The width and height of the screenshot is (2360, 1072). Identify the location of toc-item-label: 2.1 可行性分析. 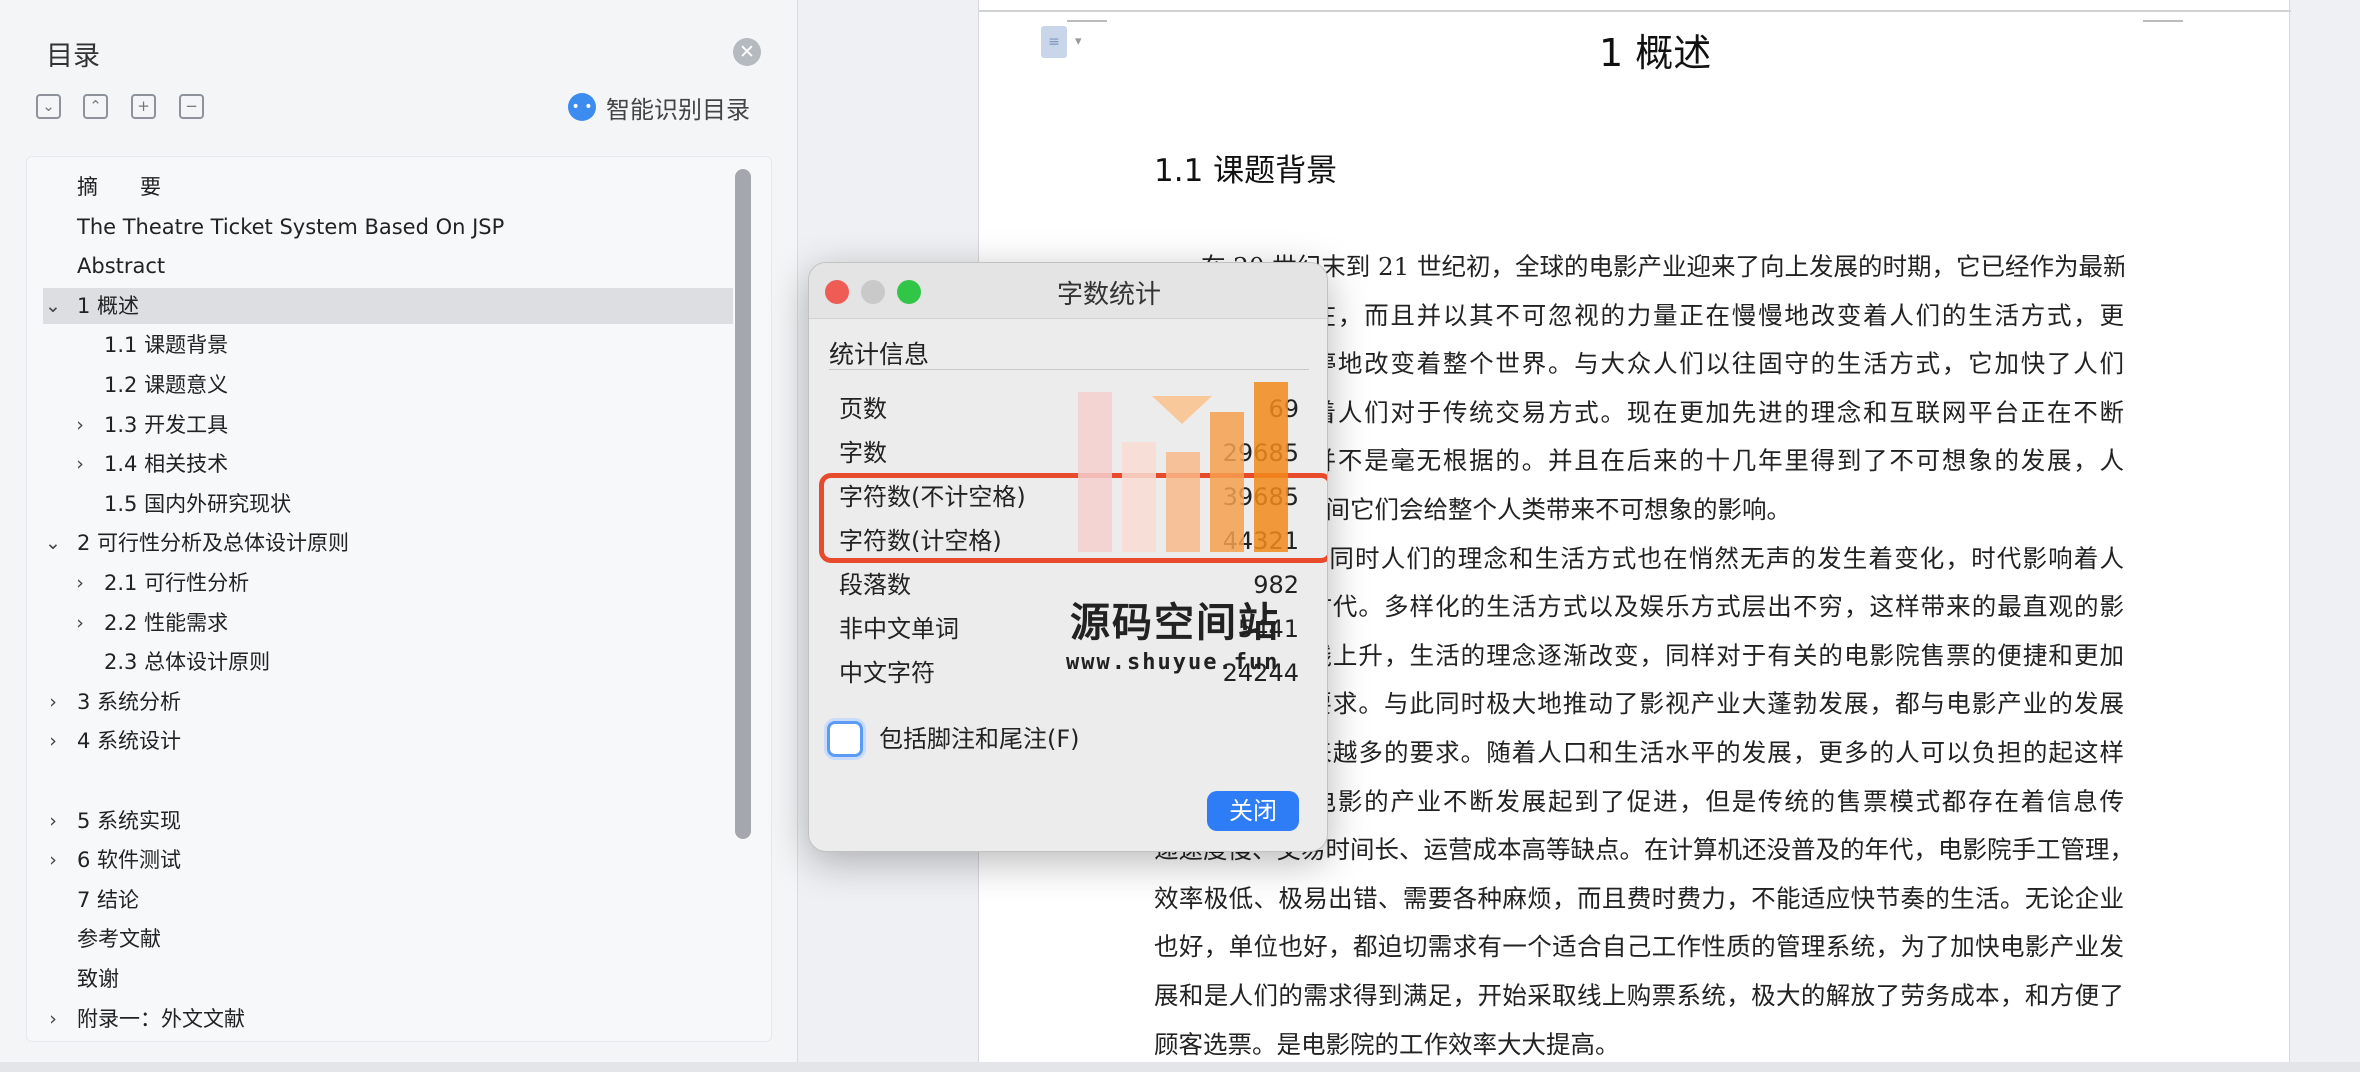
(177, 583).